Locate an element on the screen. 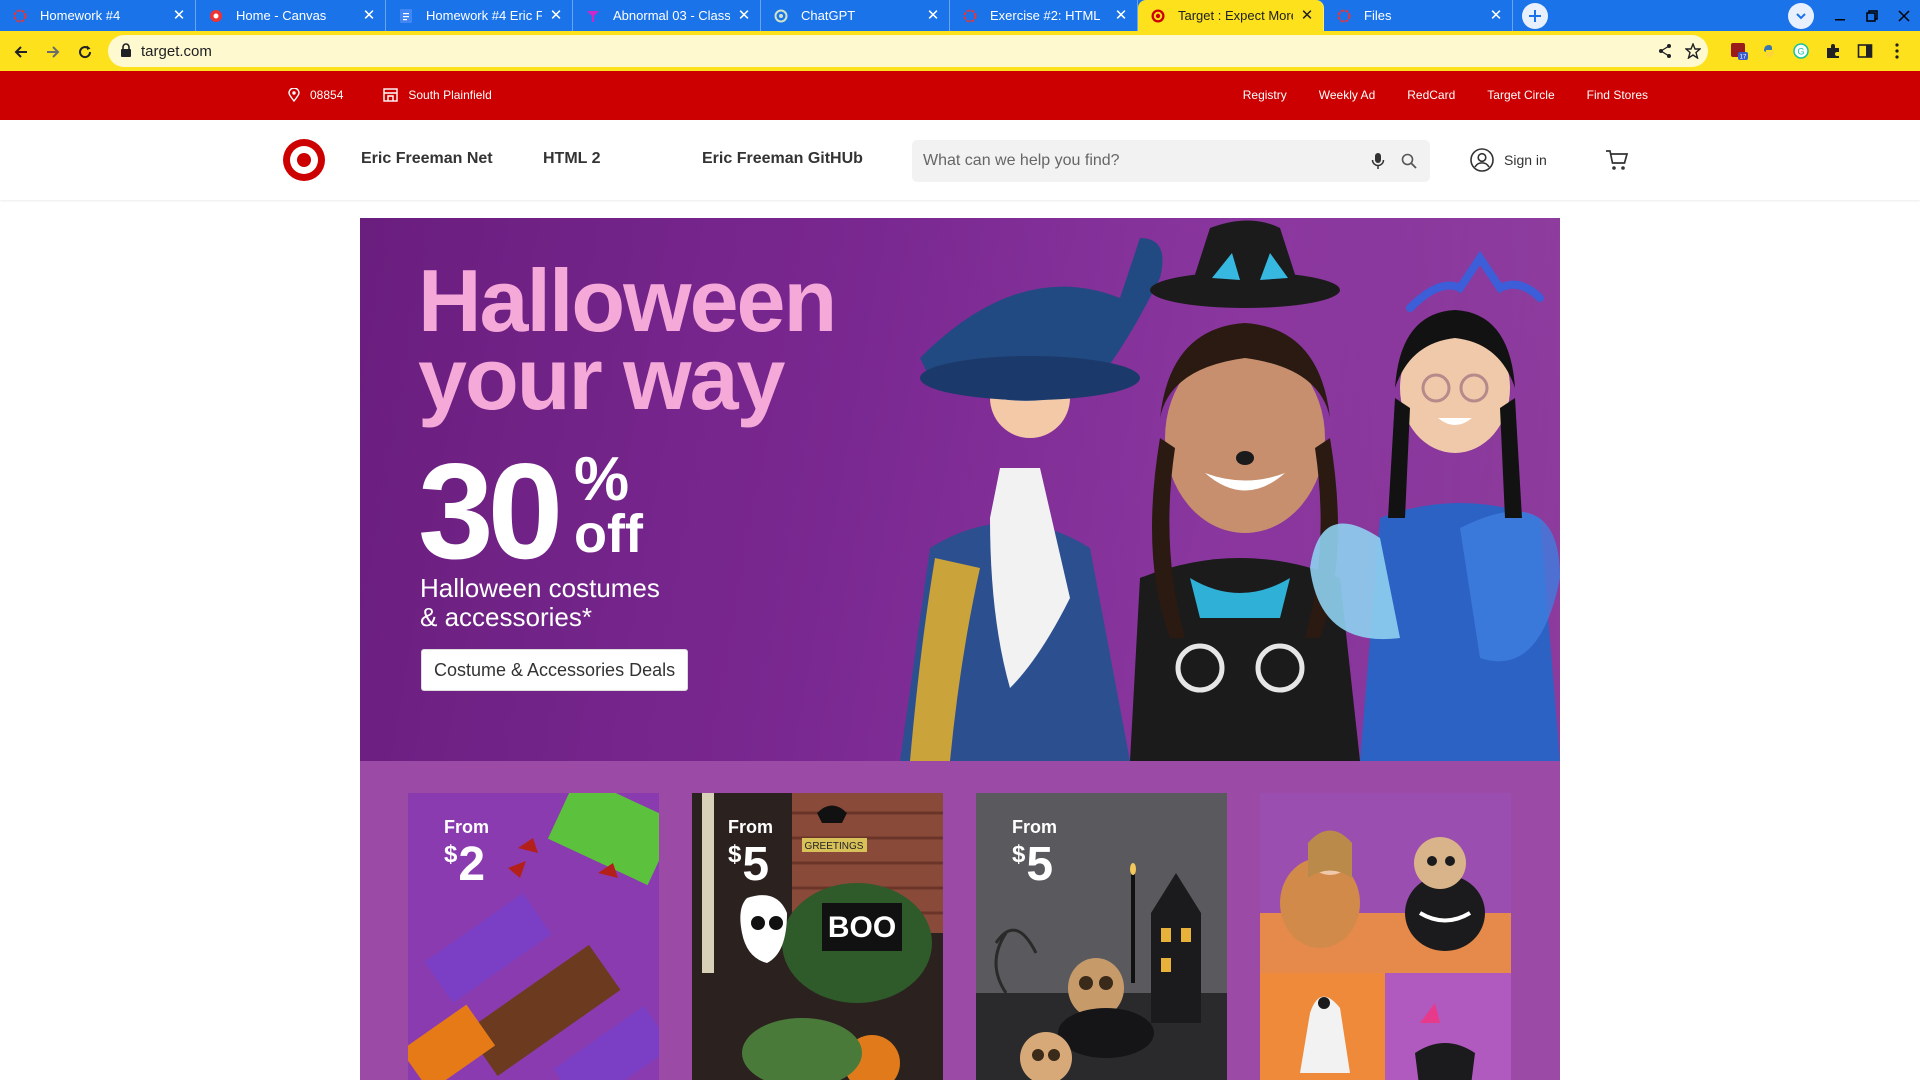 The image size is (1920, 1080). location-pin-icon is located at coordinates (294, 95).